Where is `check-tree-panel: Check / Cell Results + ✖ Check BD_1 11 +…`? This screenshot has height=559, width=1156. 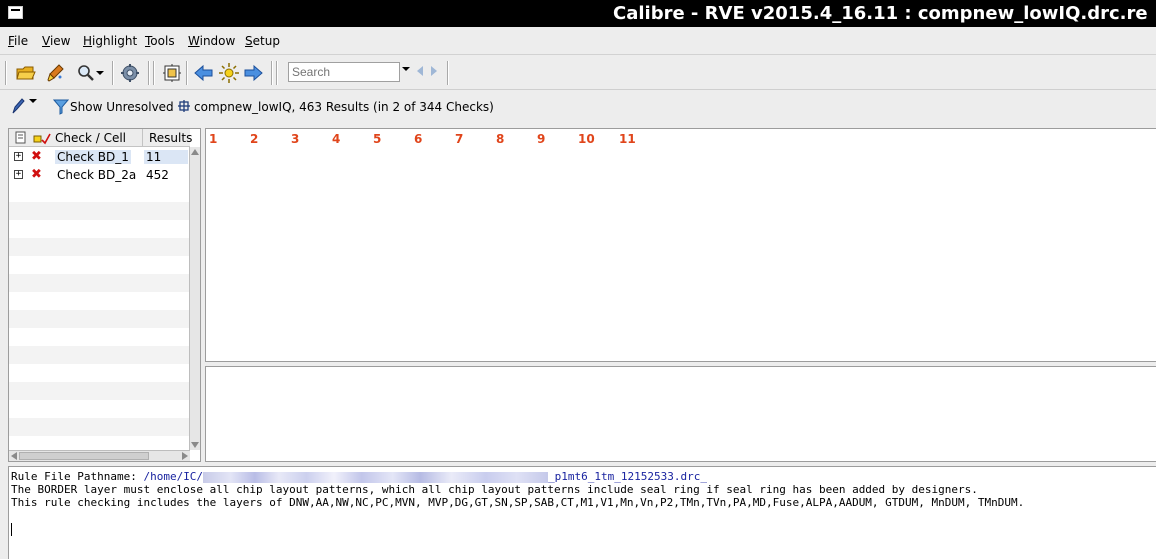 check-tree-panel: Check / Cell Results + ✖ Check BD_1 11 +… is located at coordinates (104, 295).